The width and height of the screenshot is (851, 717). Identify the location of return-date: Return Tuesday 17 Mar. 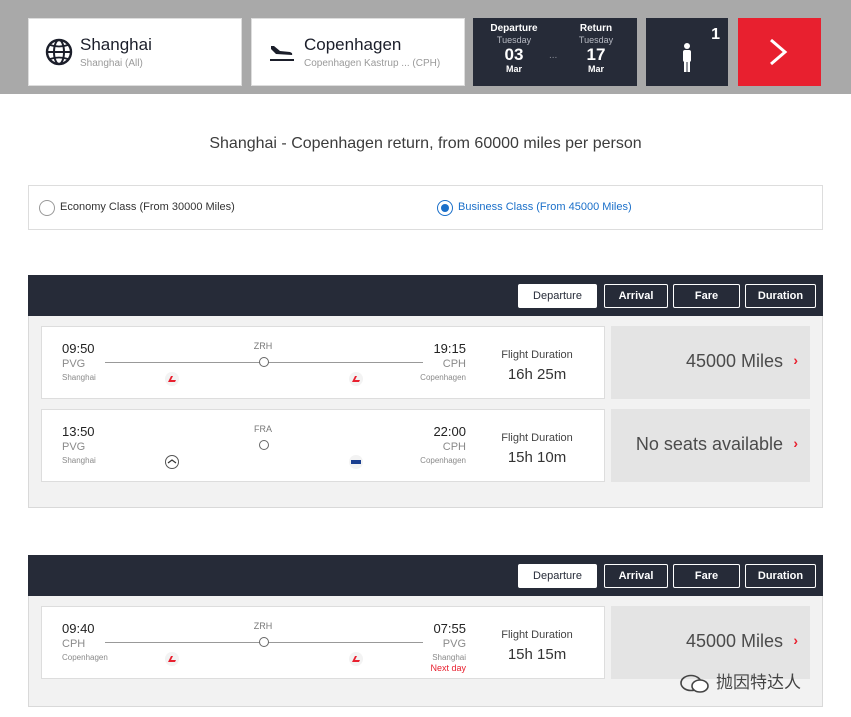
(596, 48).